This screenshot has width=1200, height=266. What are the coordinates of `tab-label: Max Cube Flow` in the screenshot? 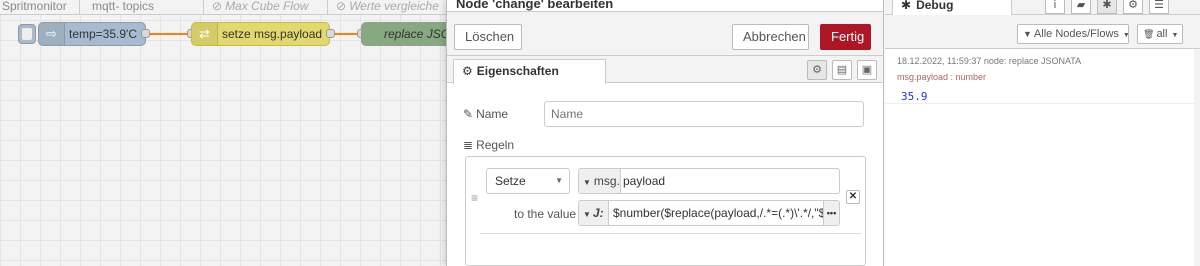 It's located at (267, 6).